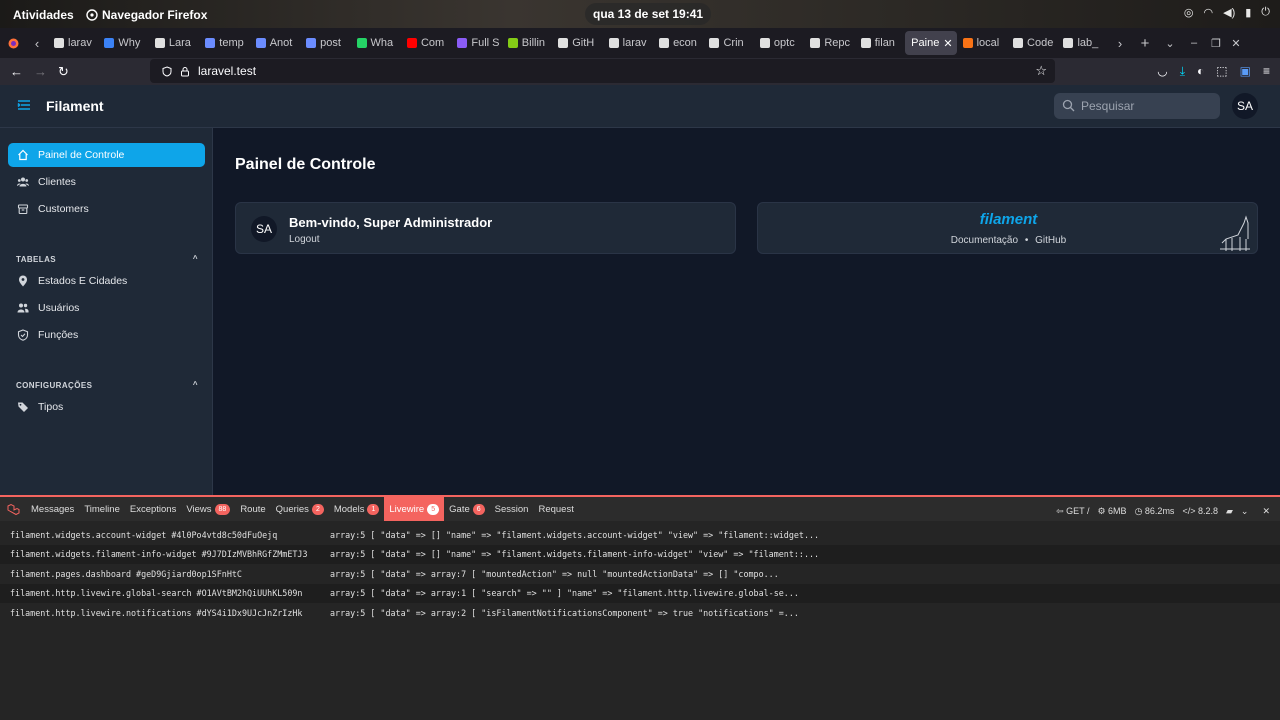 The width and height of the screenshot is (1280, 720). Describe the element at coordinates (880, 43) in the screenshot. I see `browser-tab: filan` at that location.